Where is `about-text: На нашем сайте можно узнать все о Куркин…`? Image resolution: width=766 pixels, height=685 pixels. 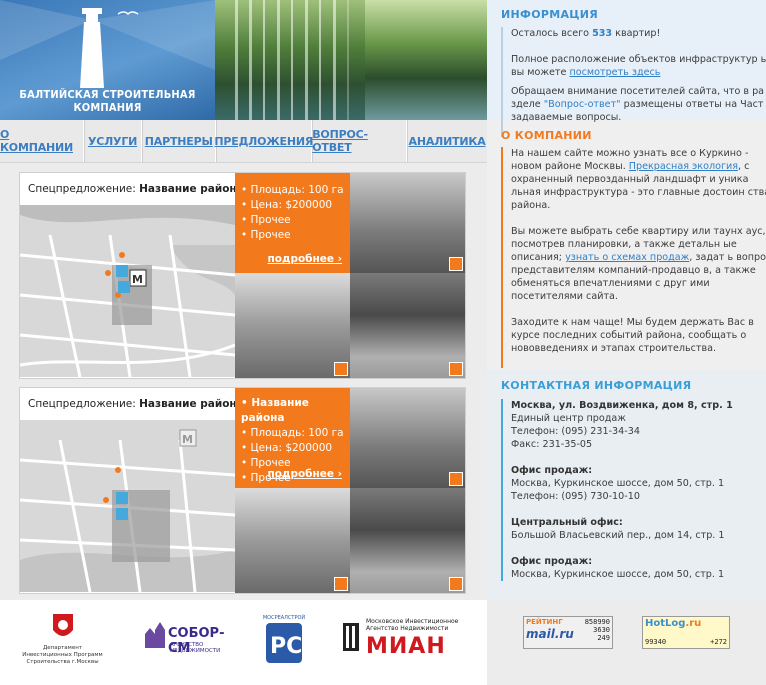 about-text: На нашем сайте можно узнать все о Куркин… is located at coordinates (633, 257).